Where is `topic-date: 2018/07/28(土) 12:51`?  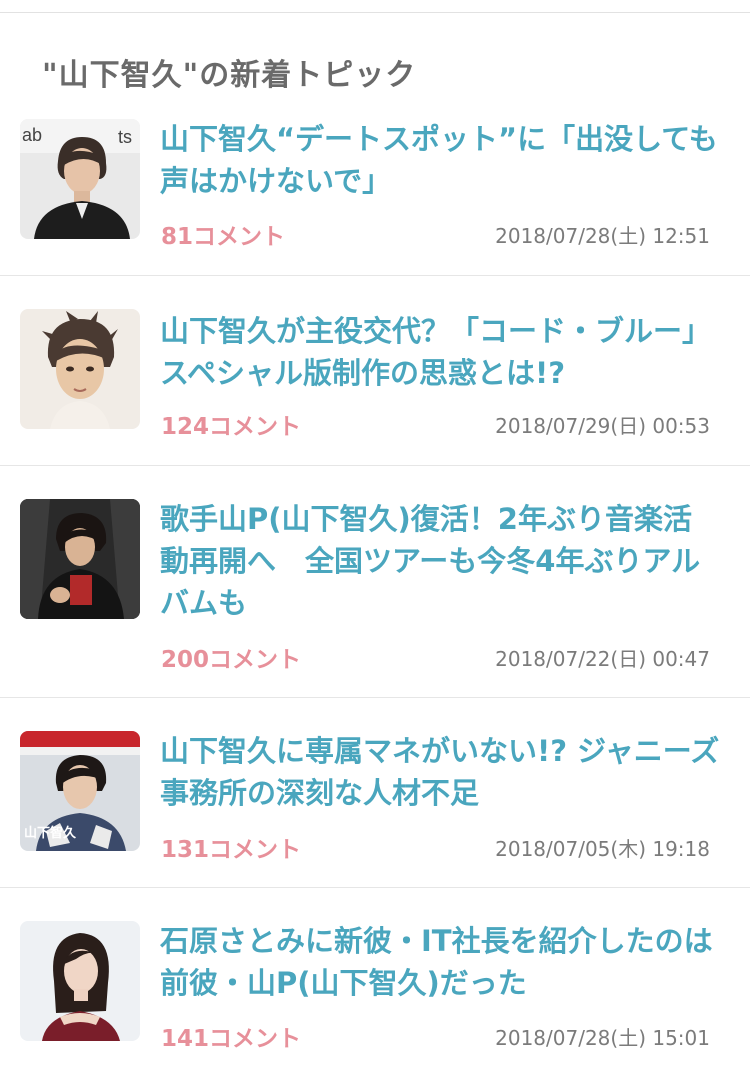
topic-date: 2018/07/28(土) 12:51 is located at coordinates (602, 236).